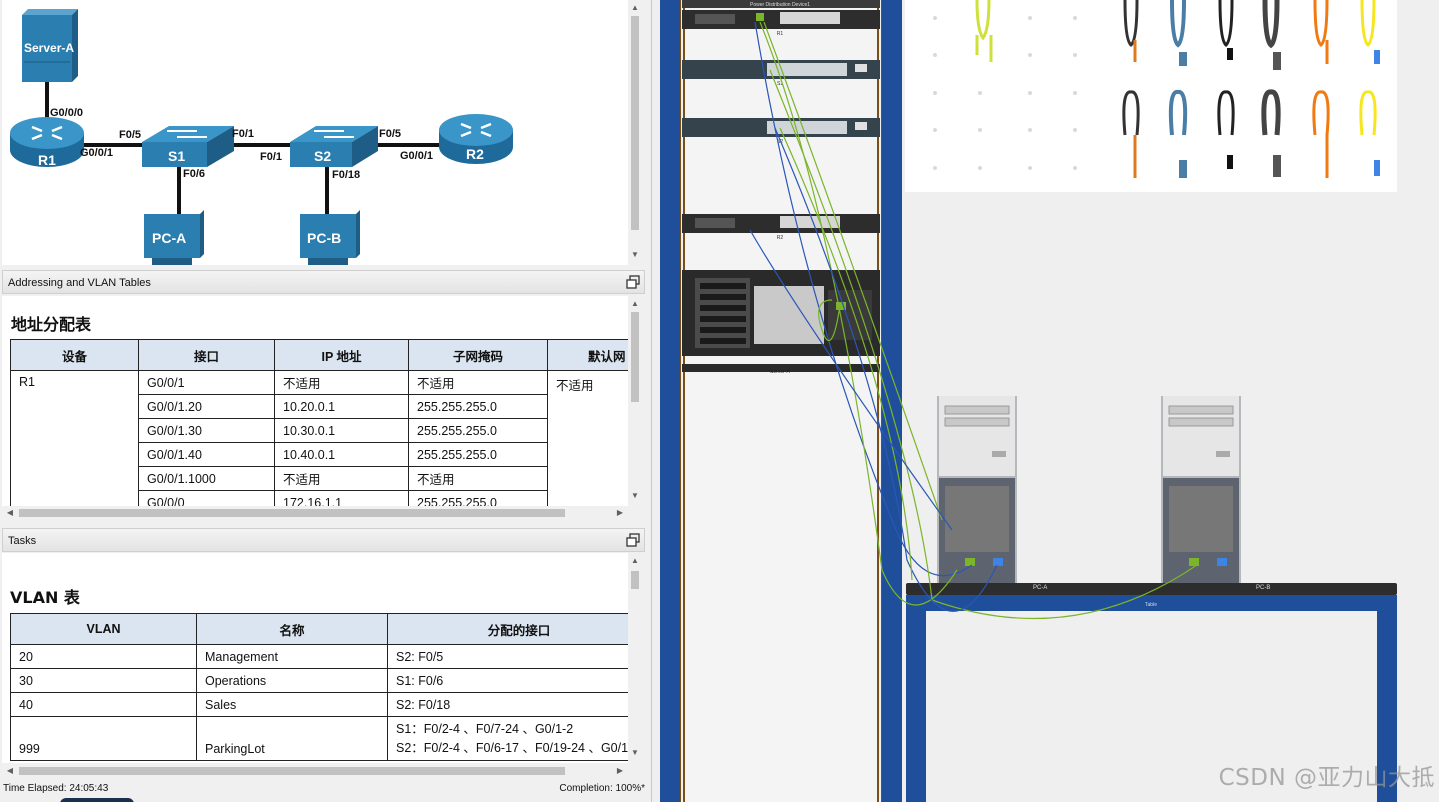 The height and width of the screenshot is (802, 1439). I want to click on cell-vlan: 30, so click(103, 680).